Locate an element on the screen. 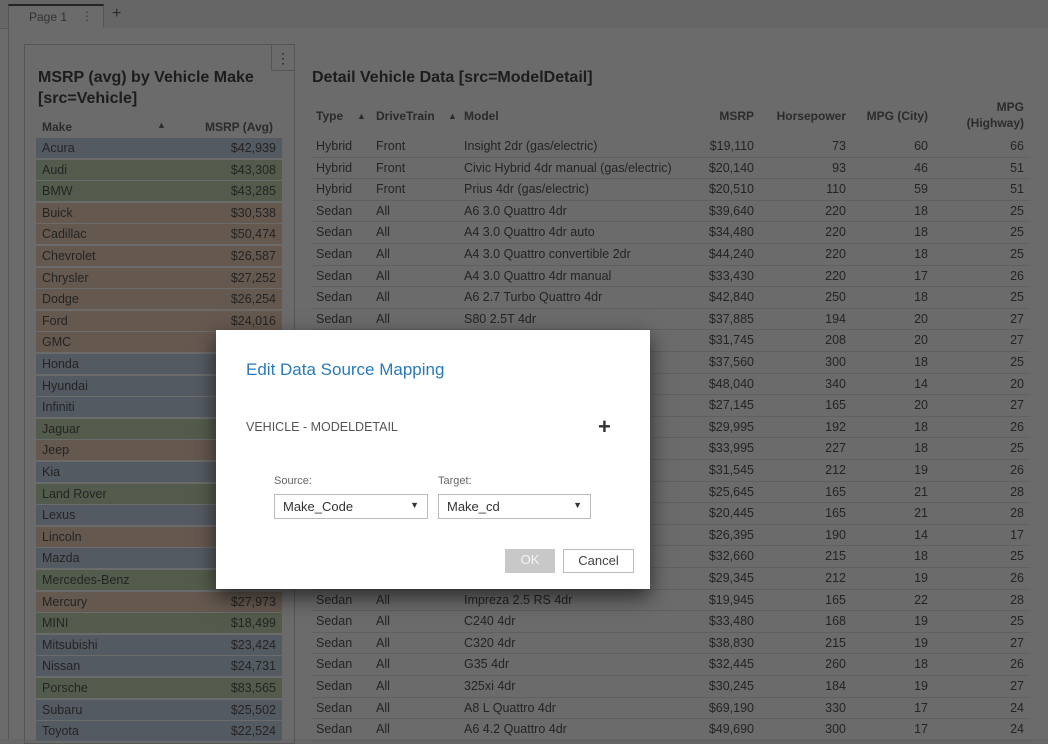  horsepower-cell: 300 is located at coordinates (835, 729).